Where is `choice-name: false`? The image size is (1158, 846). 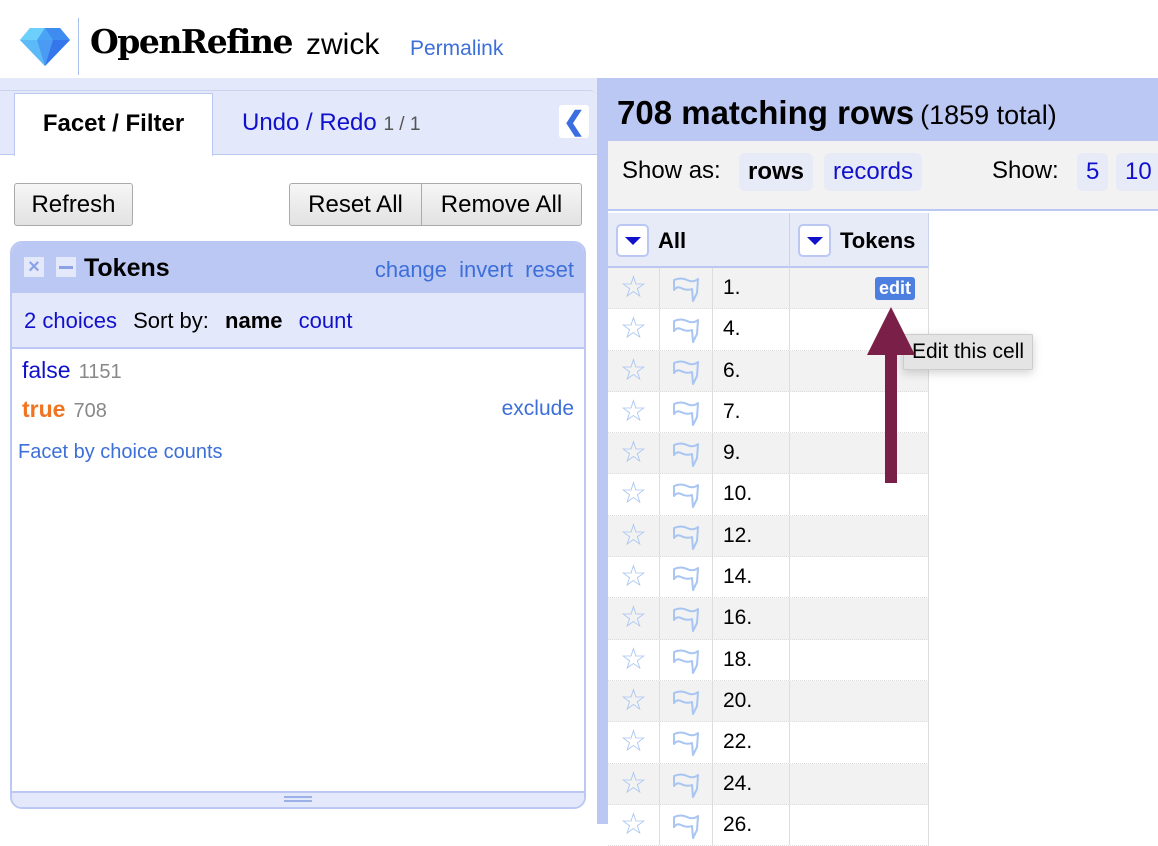 choice-name: false is located at coordinates (46, 370).